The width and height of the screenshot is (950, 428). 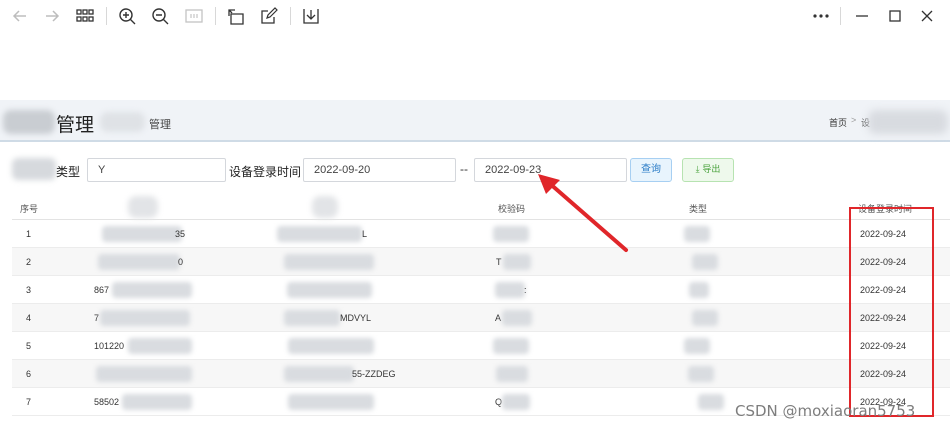 What do you see at coordinates (583, 213) in the screenshot?
I see `annotation-arrow-icon` at bounding box center [583, 213].